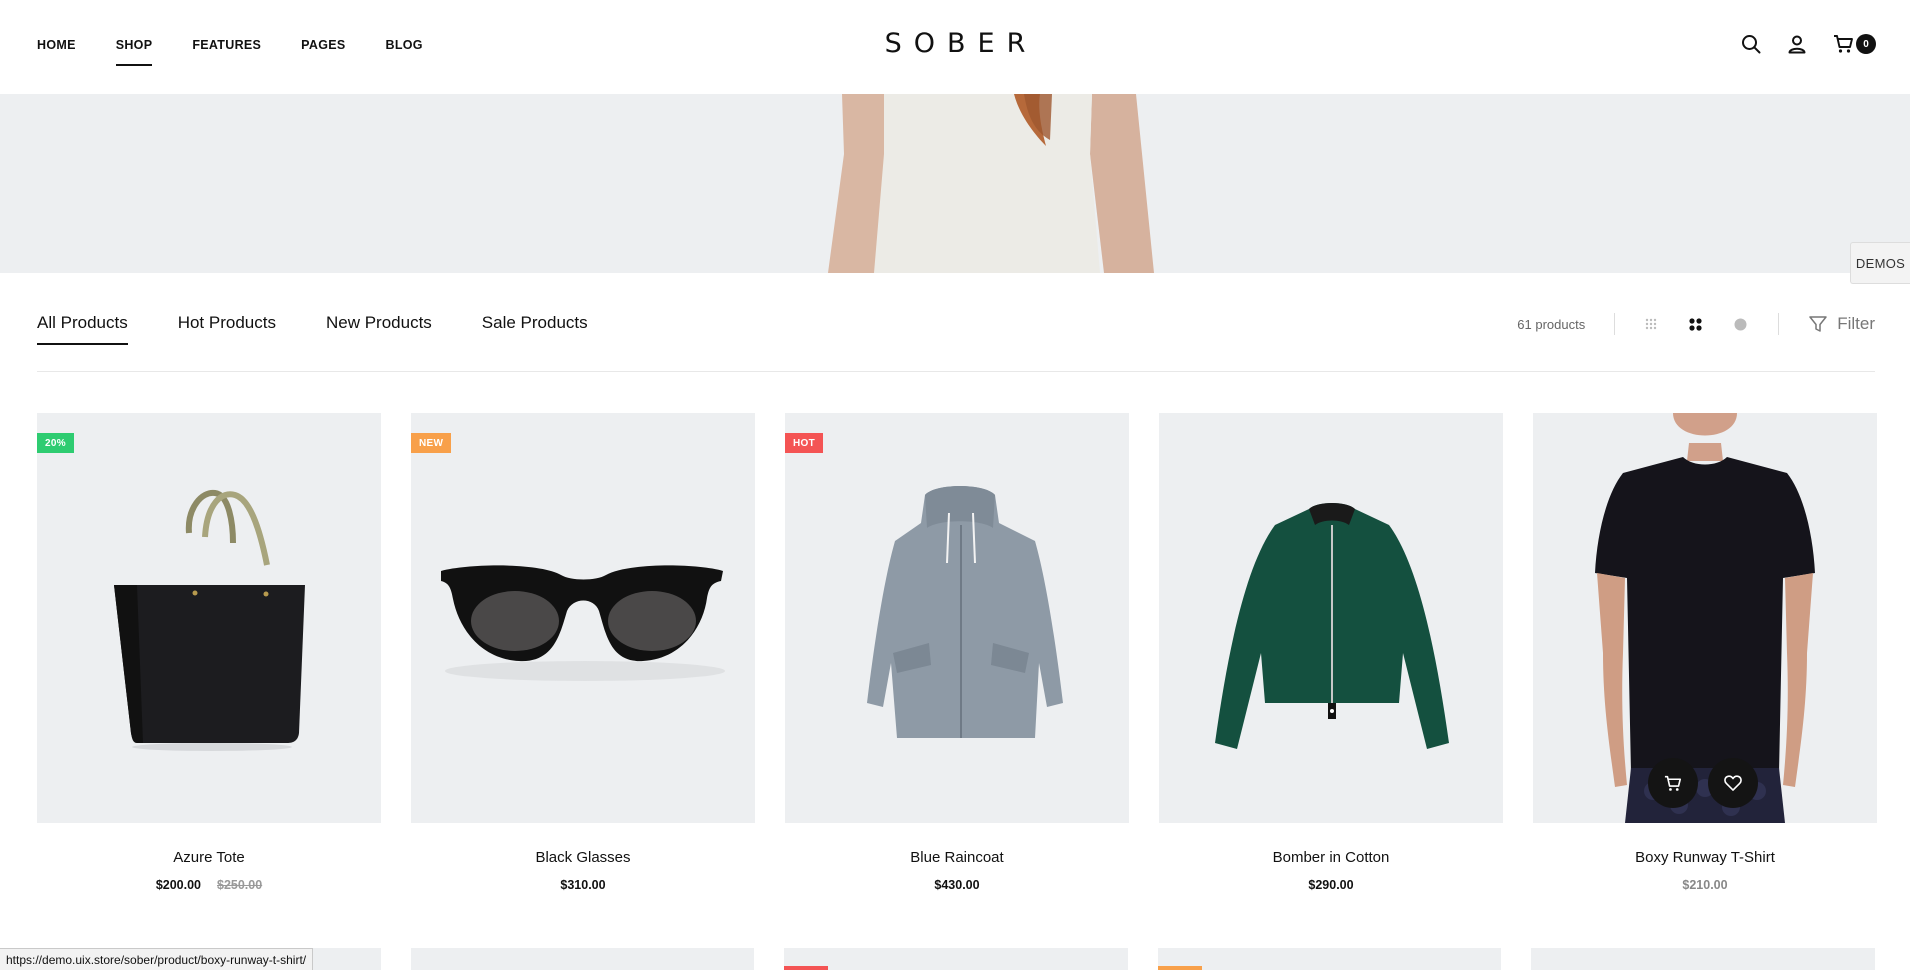 The width and height of the screenshot is (1910, 970). I want to click on sale-price: $200.00, so click(178, 885).